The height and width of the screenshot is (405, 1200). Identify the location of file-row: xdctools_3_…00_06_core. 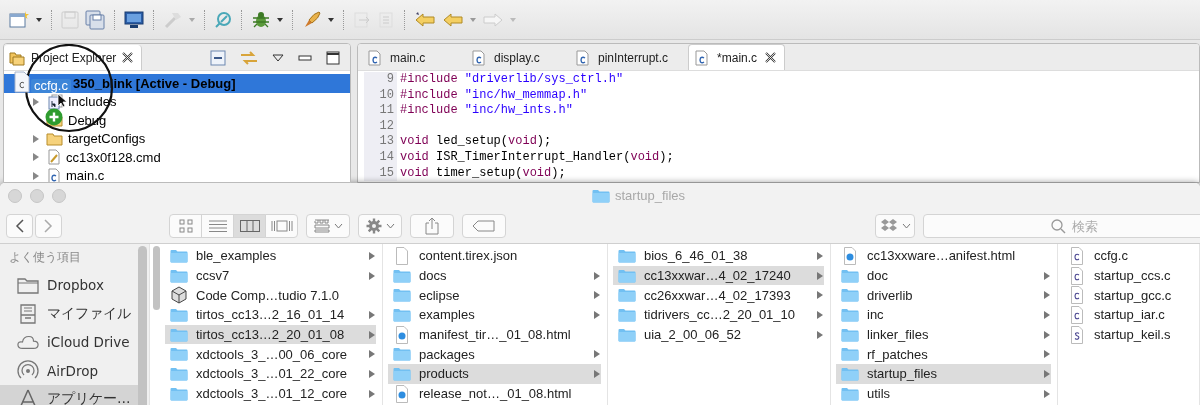
(270, 354).